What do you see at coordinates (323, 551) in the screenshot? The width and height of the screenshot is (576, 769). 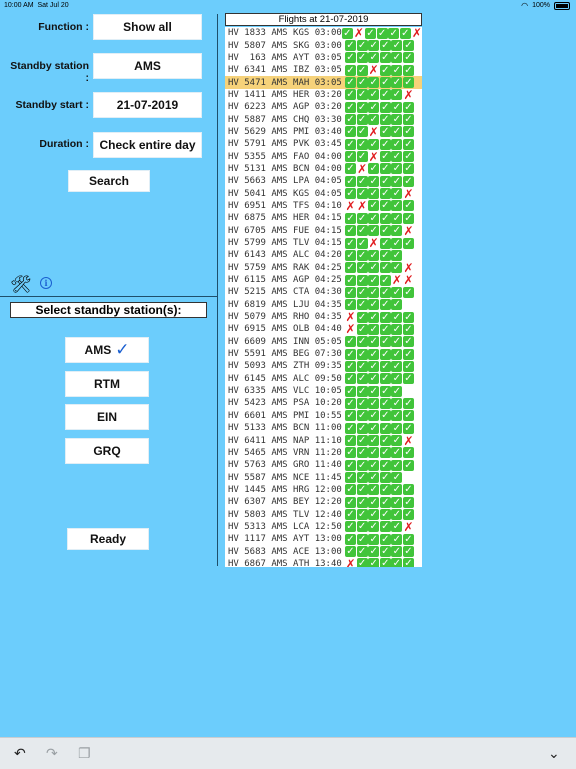 I see `flight-row: HV 5683 AMS ACE 13:00 ✓ ✓ ✓ ✓ ✓ ✓` at bounding box center [323, 551].